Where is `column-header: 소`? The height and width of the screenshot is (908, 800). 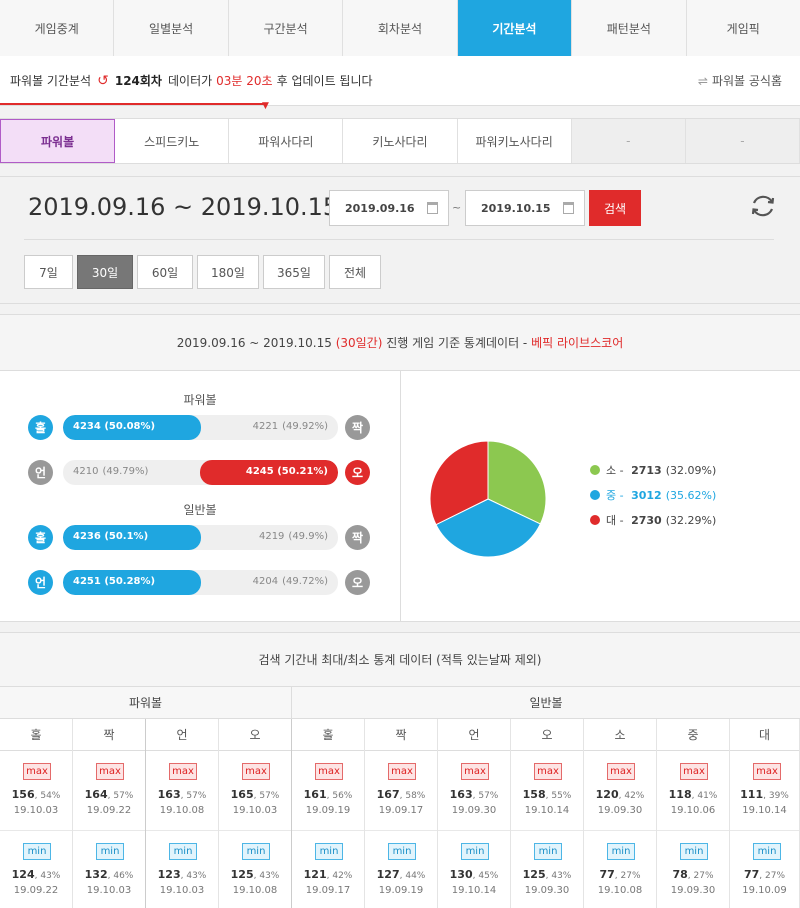
column-header: 소 is located at coordinates (620, 735).